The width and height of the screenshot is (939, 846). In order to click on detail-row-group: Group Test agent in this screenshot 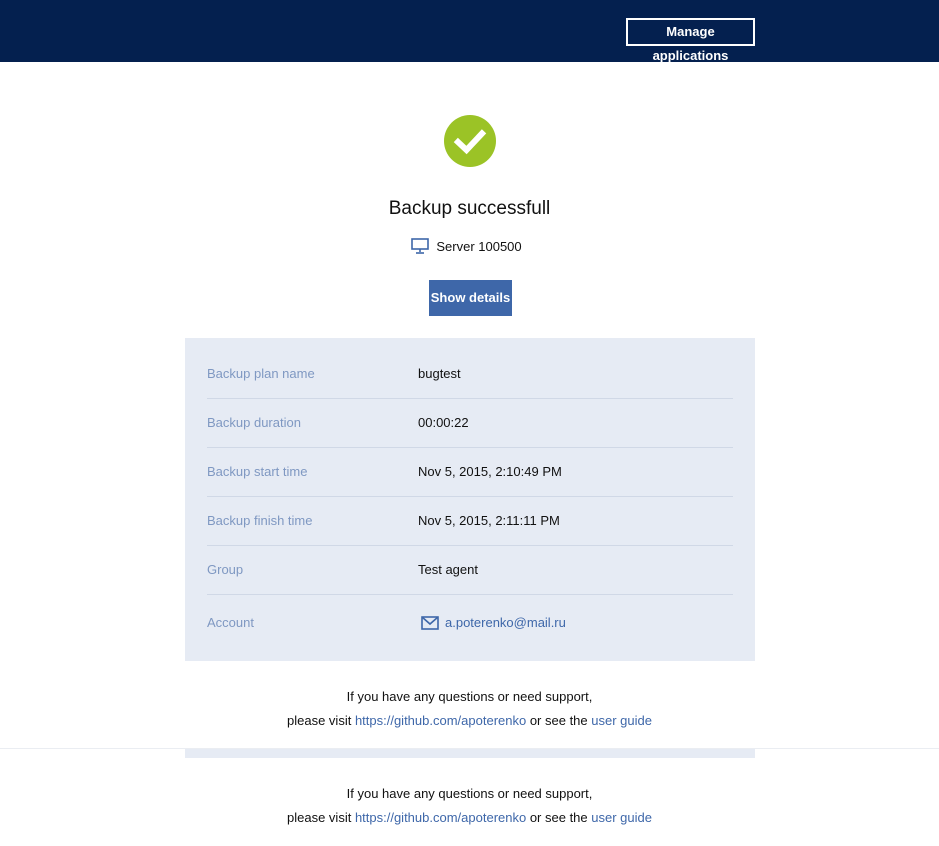, I will do `click(470, 570)`.